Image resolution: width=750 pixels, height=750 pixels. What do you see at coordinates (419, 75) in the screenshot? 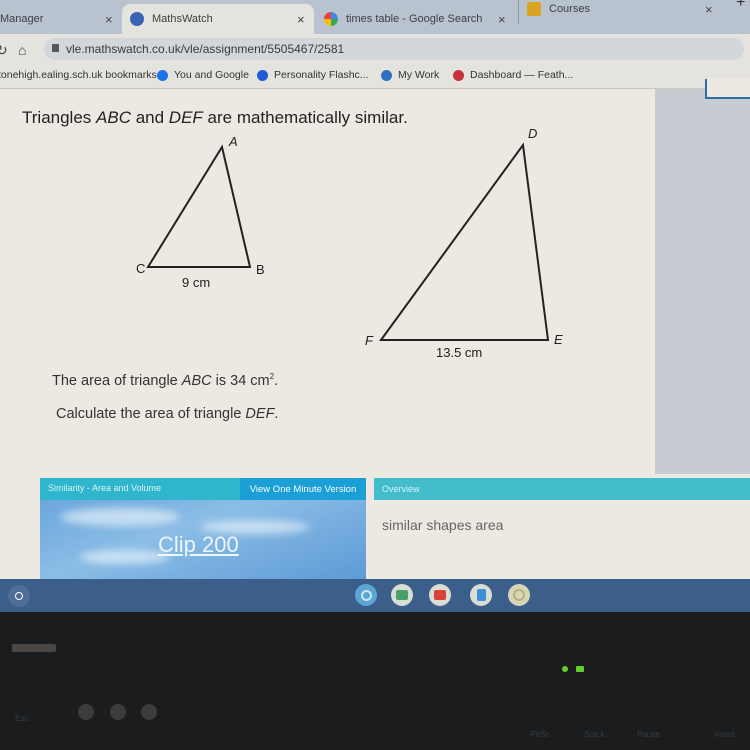
I see `bookmark-label: My Work` at bounding box center [419, 75].